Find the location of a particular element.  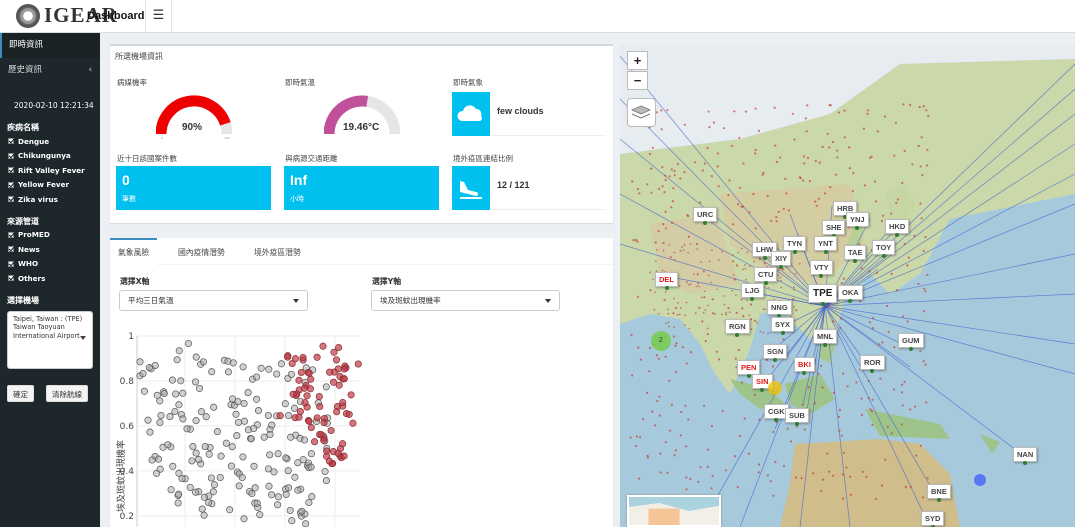

source-checkbox: ProMED is located at coordinates (50, 235).